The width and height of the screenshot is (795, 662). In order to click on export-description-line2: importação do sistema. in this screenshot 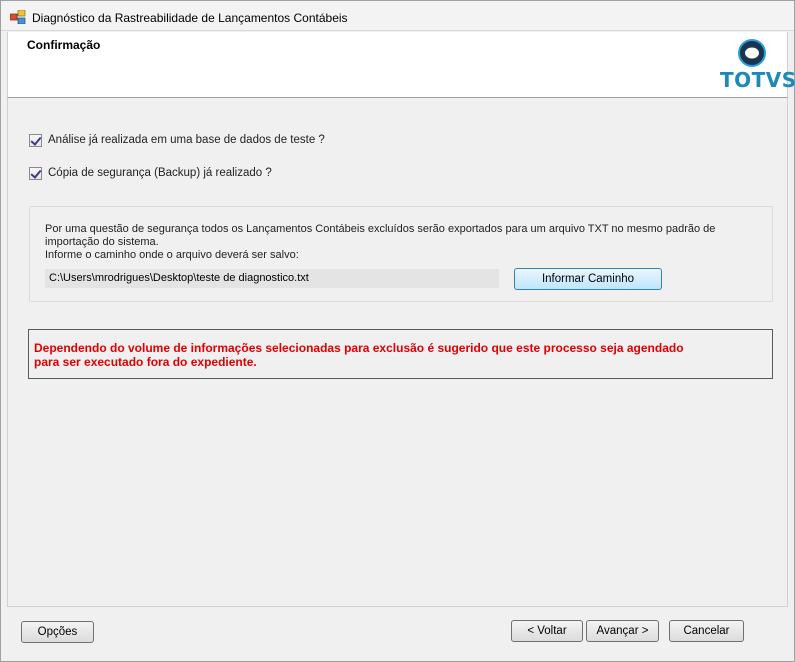, I will do `click(102, 242)`.